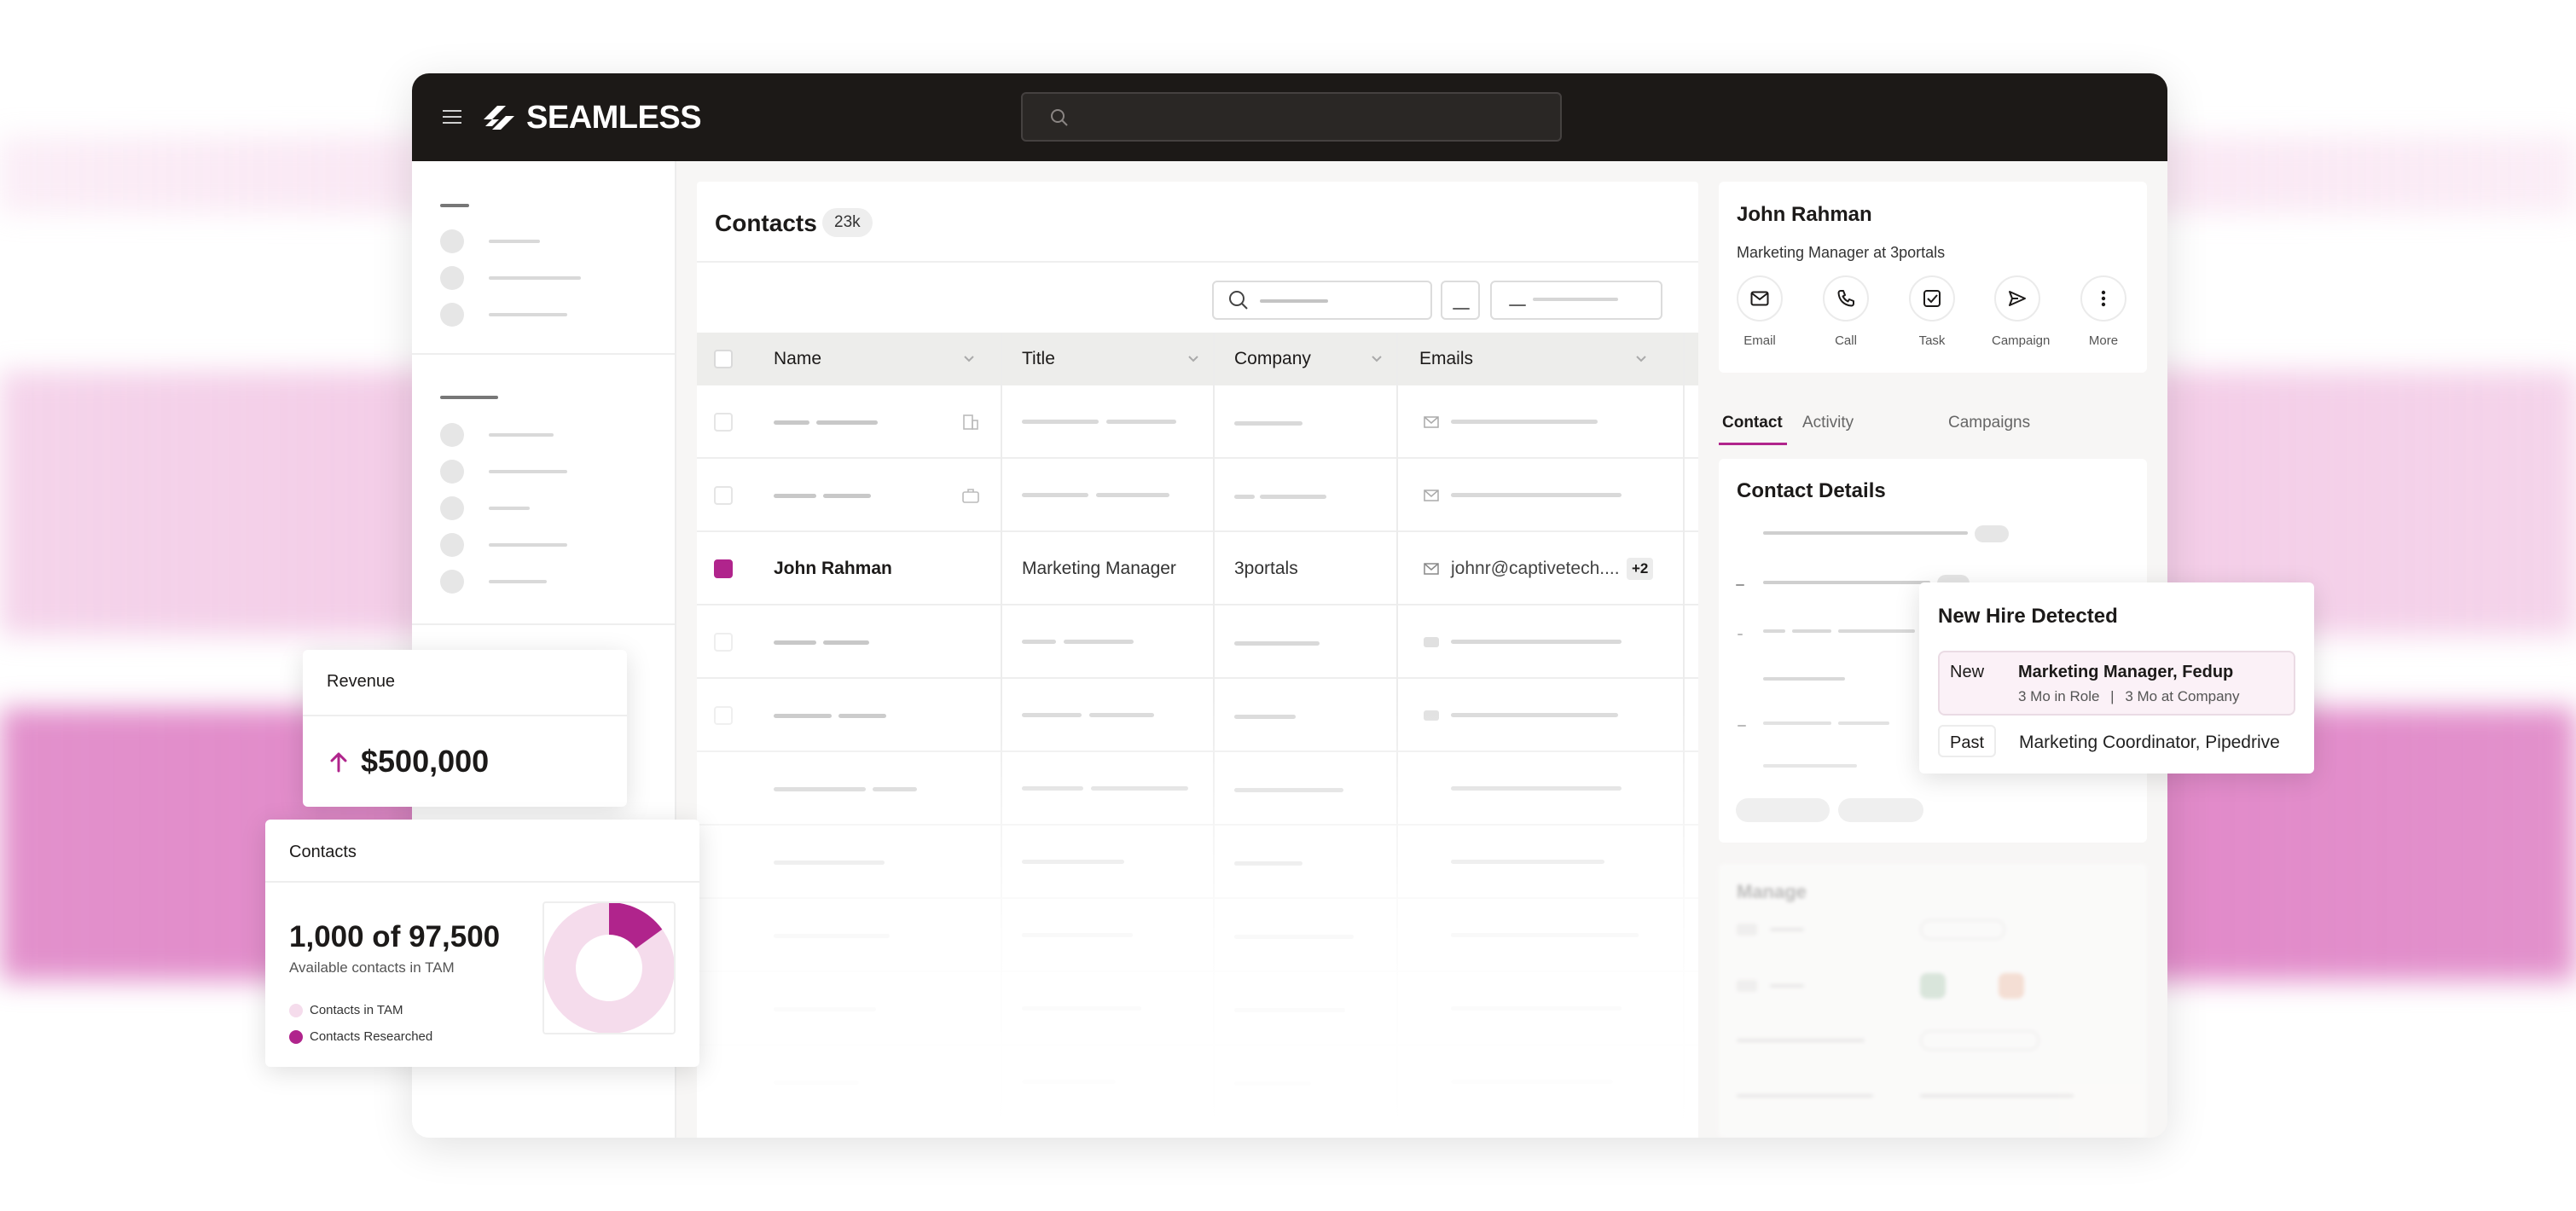 The width and height of the screenshot is (2576, 1211). I want to click on top-bar: SEAMLESS, so click(1289, 117).